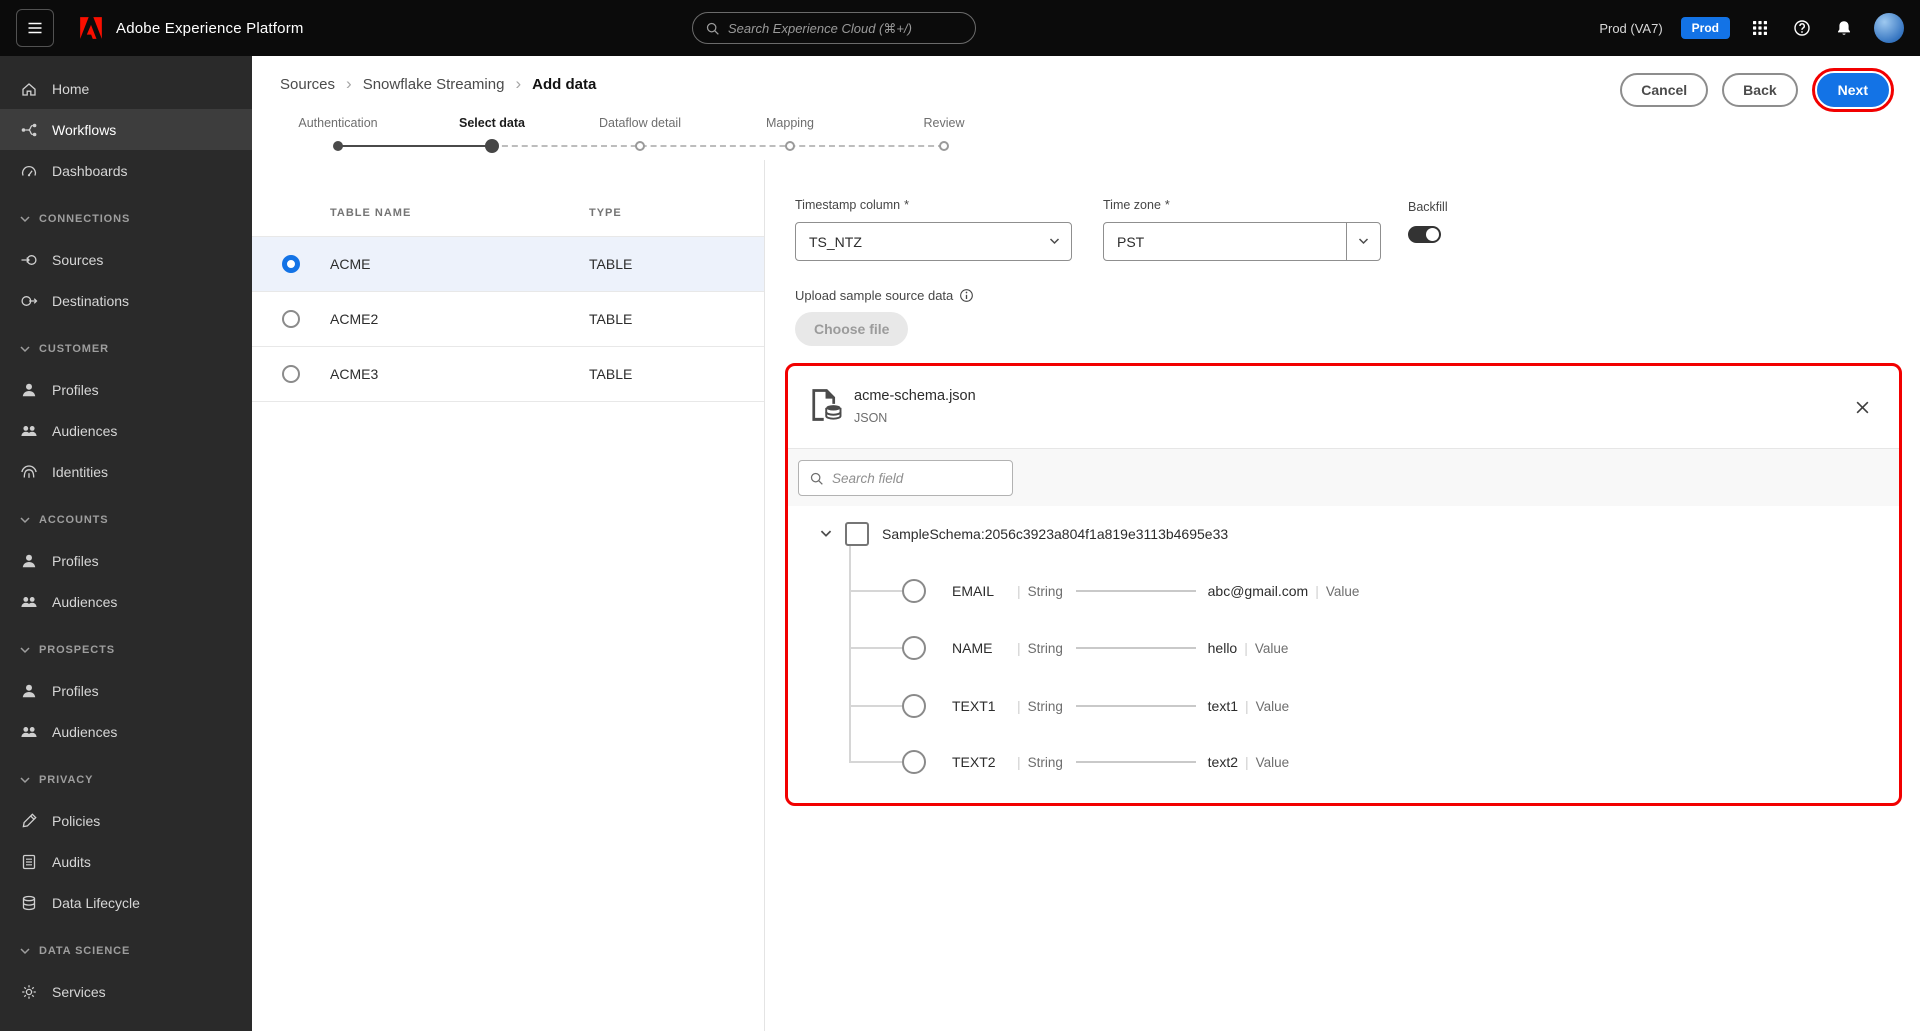 The width and height of the screenshot is (1920, 1031). I want to click on sidebar-item-policies: Policies, so click(126, 820).